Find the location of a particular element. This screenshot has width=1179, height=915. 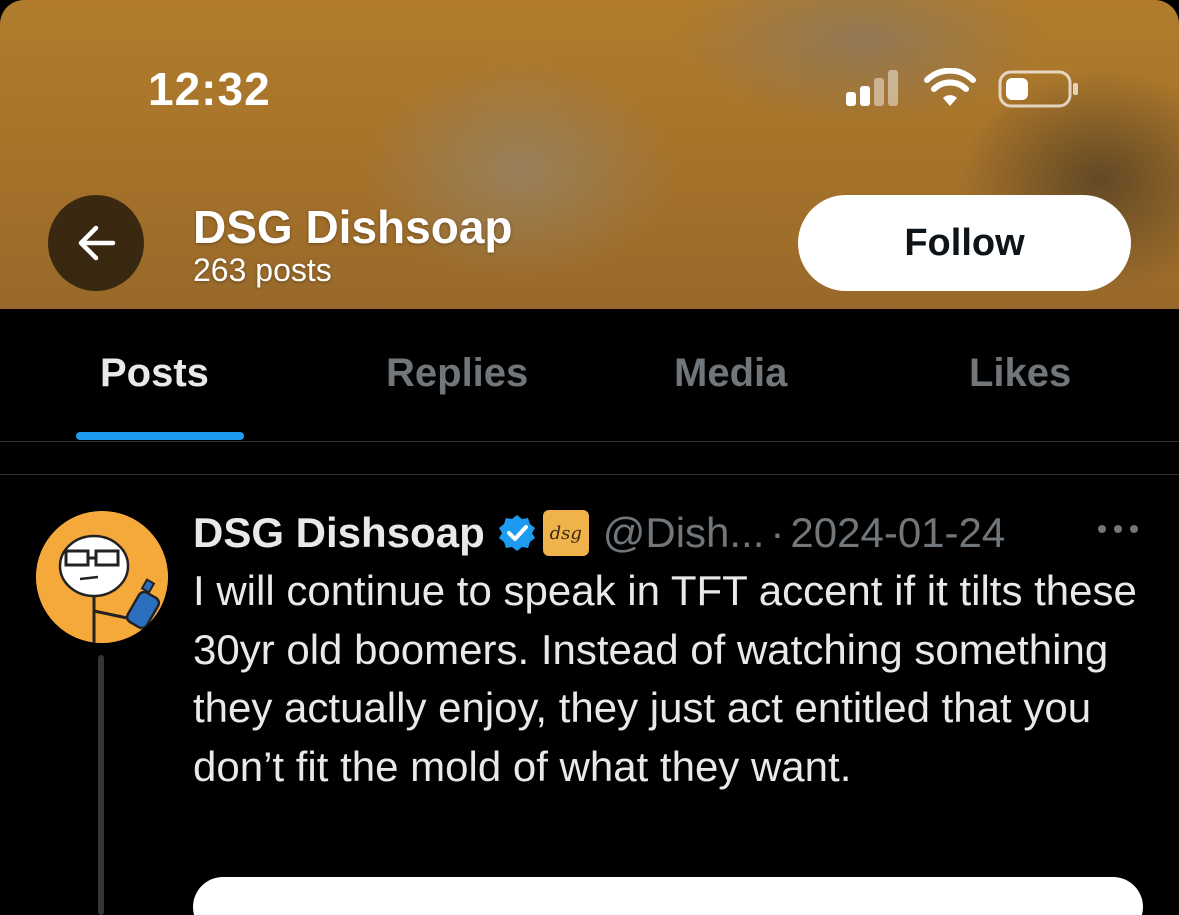

follow-button: Follow is located at coordinates (964, 243).